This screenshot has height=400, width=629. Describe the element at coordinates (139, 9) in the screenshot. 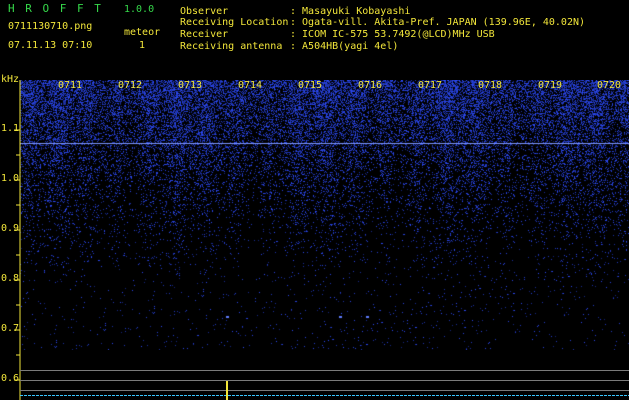

I see `app-version: 1.0.0` at that location.